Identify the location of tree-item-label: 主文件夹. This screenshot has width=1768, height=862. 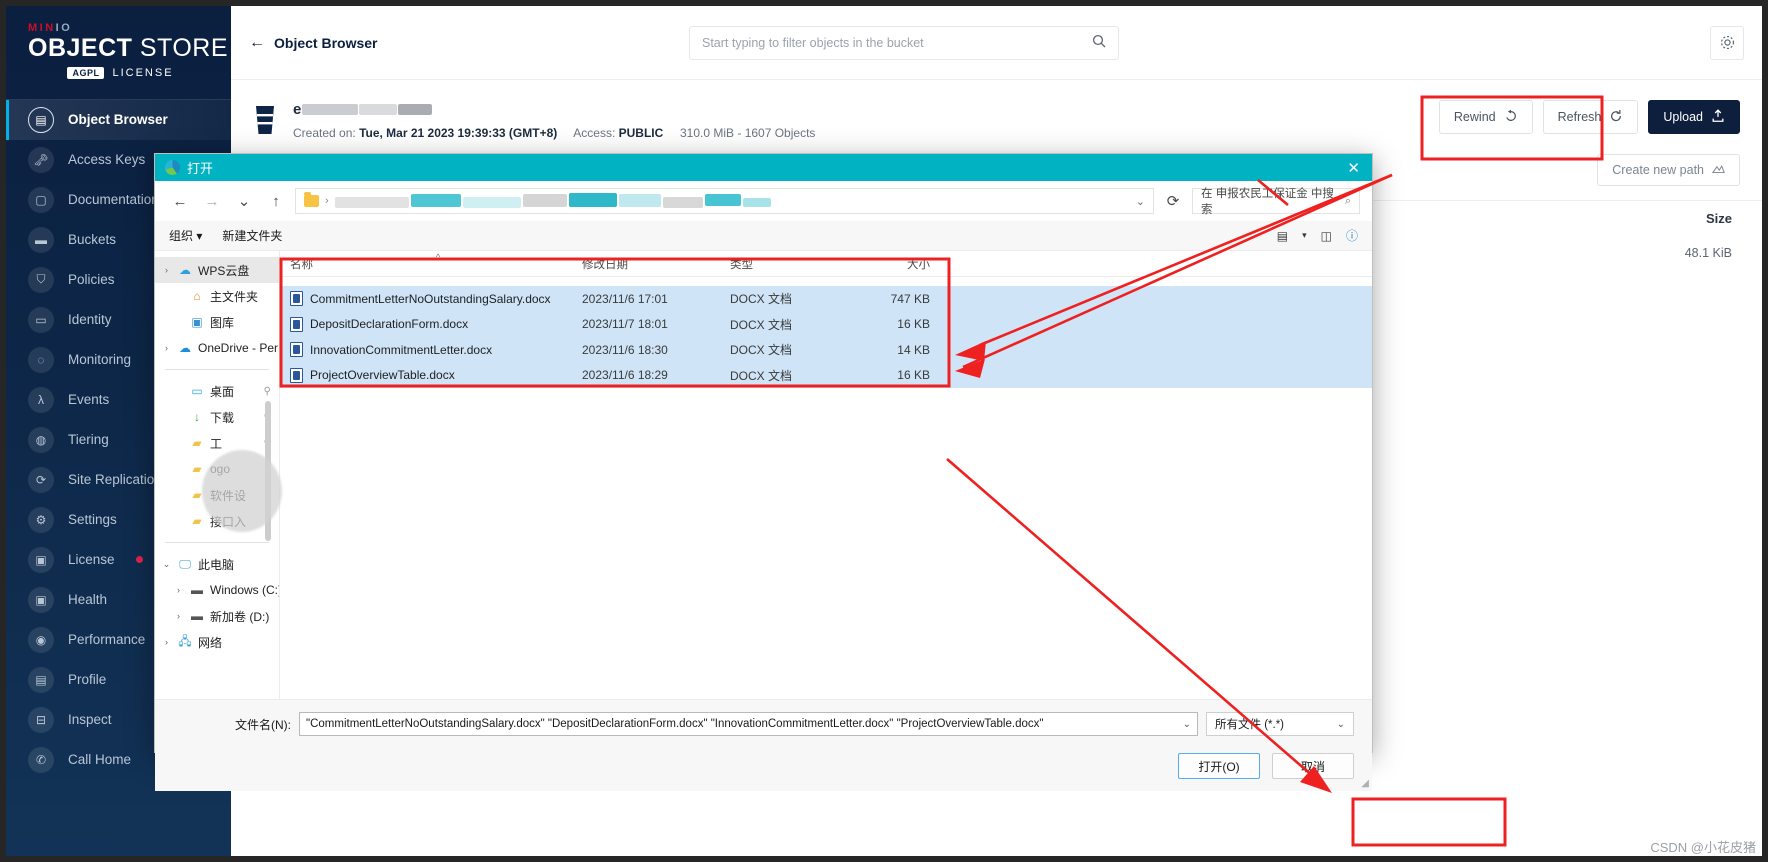
(234, 296).